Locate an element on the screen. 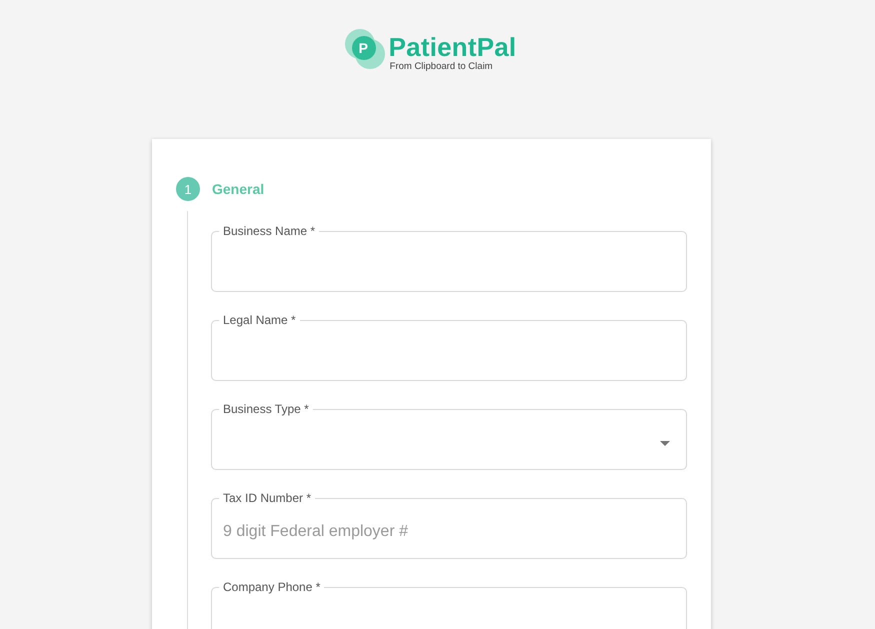 This screenshot has width=875, height=629. text-field: Legal Name * is located at coordinates (449, 347).